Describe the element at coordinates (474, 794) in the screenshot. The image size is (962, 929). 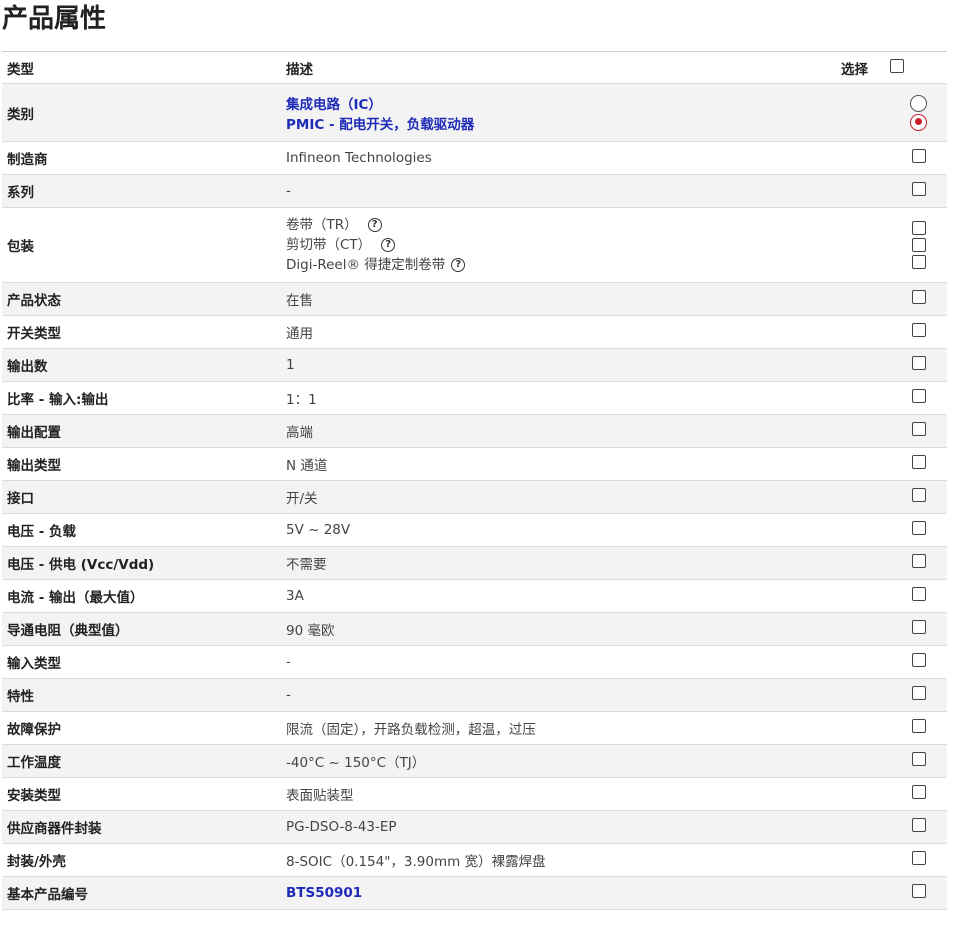
I see `table-row: 安装类型 表面贴装型` at that location.